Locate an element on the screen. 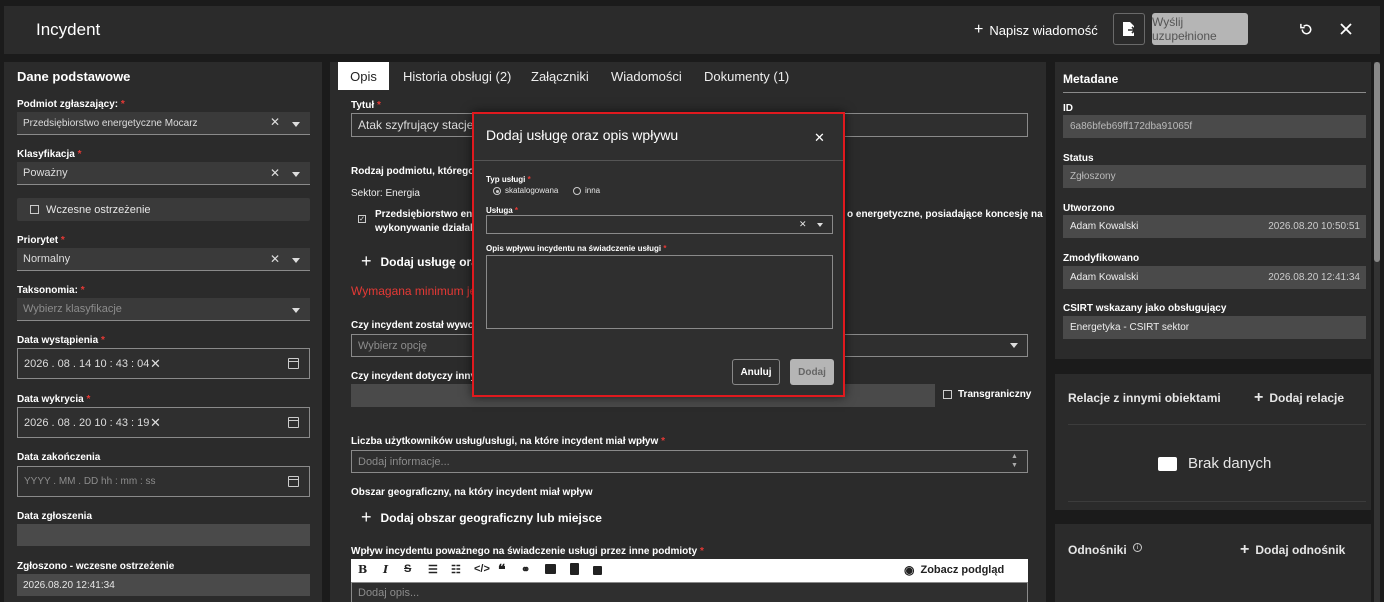 This screenshot has height=602, width=1384. radio-other-label: inna is located at coordinates (593, 190).